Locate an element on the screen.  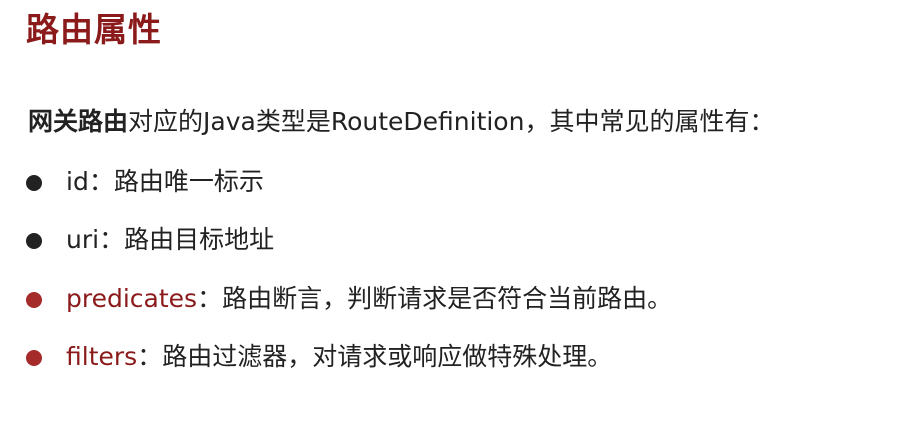
intro-text: 对应的Java类型是RouteDefinition，其中常见的属性有： is located at coordinates (451, 121).